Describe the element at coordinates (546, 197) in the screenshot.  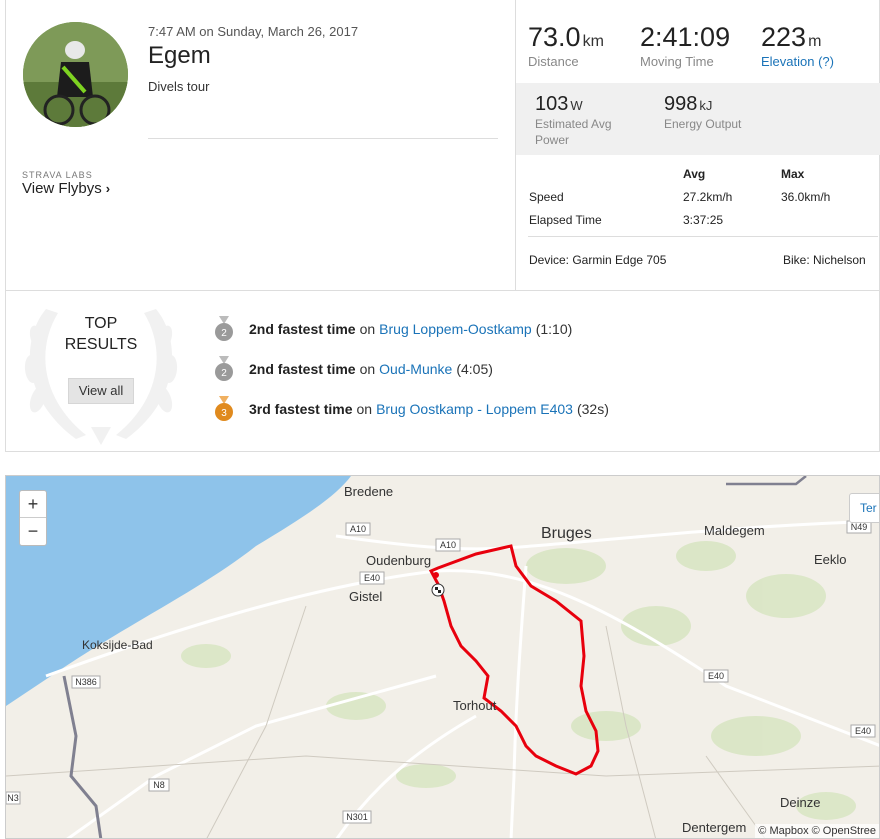
I see `speed-label: Speed` at that location.